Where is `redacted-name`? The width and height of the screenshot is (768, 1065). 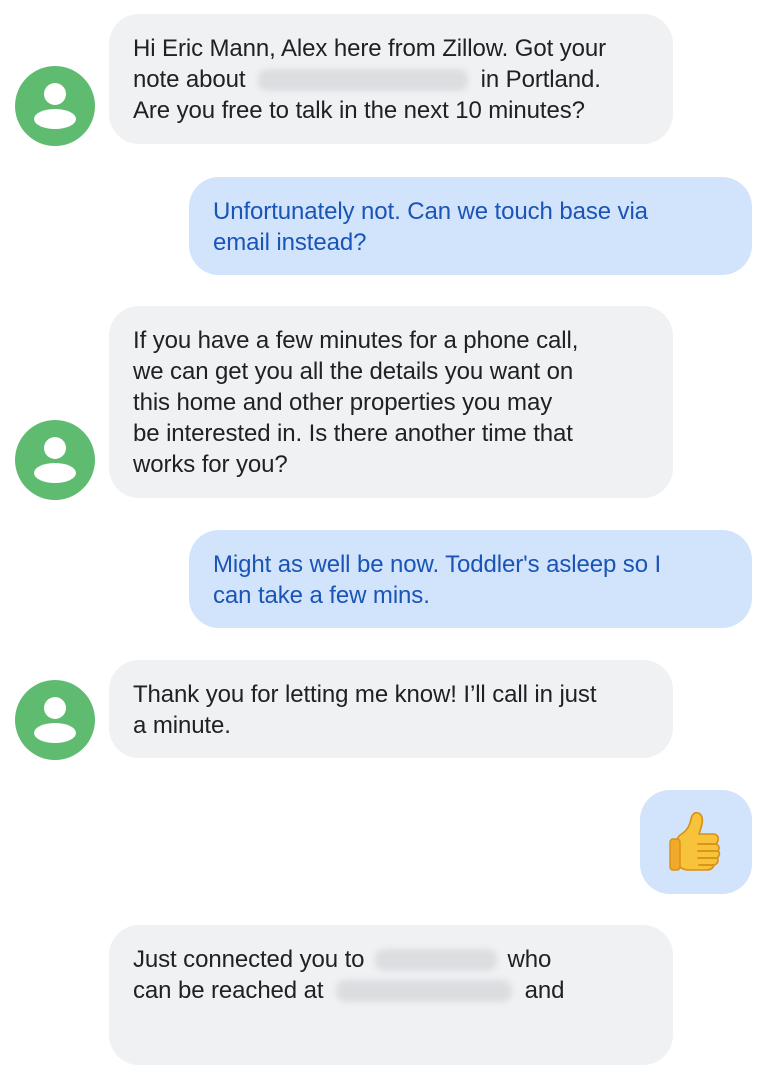 redacted-name is located at coordinates (435, 960).